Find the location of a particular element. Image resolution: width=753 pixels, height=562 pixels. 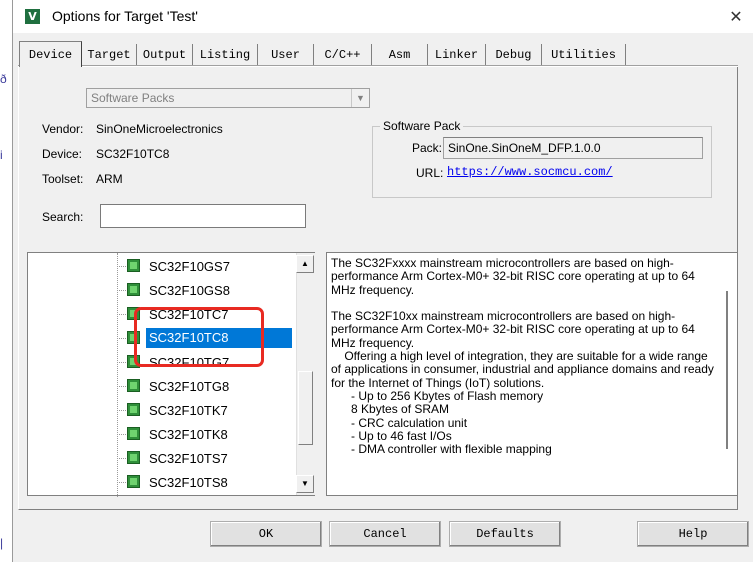

list-item: SC32F10GS7 is located at coordinates (162, 267).